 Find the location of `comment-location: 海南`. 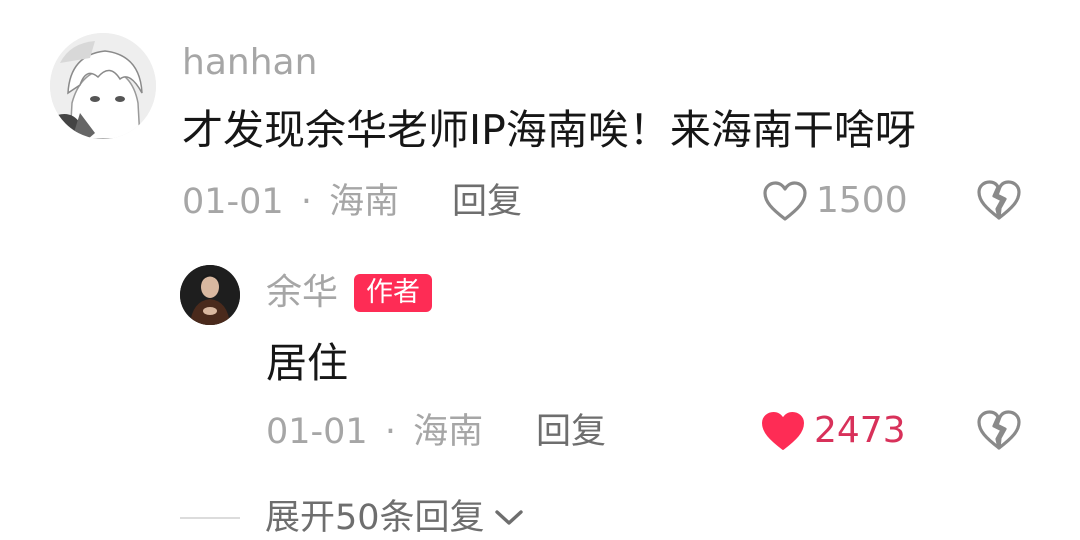

comment-location: 海南 is located at coordinates (364, 202).